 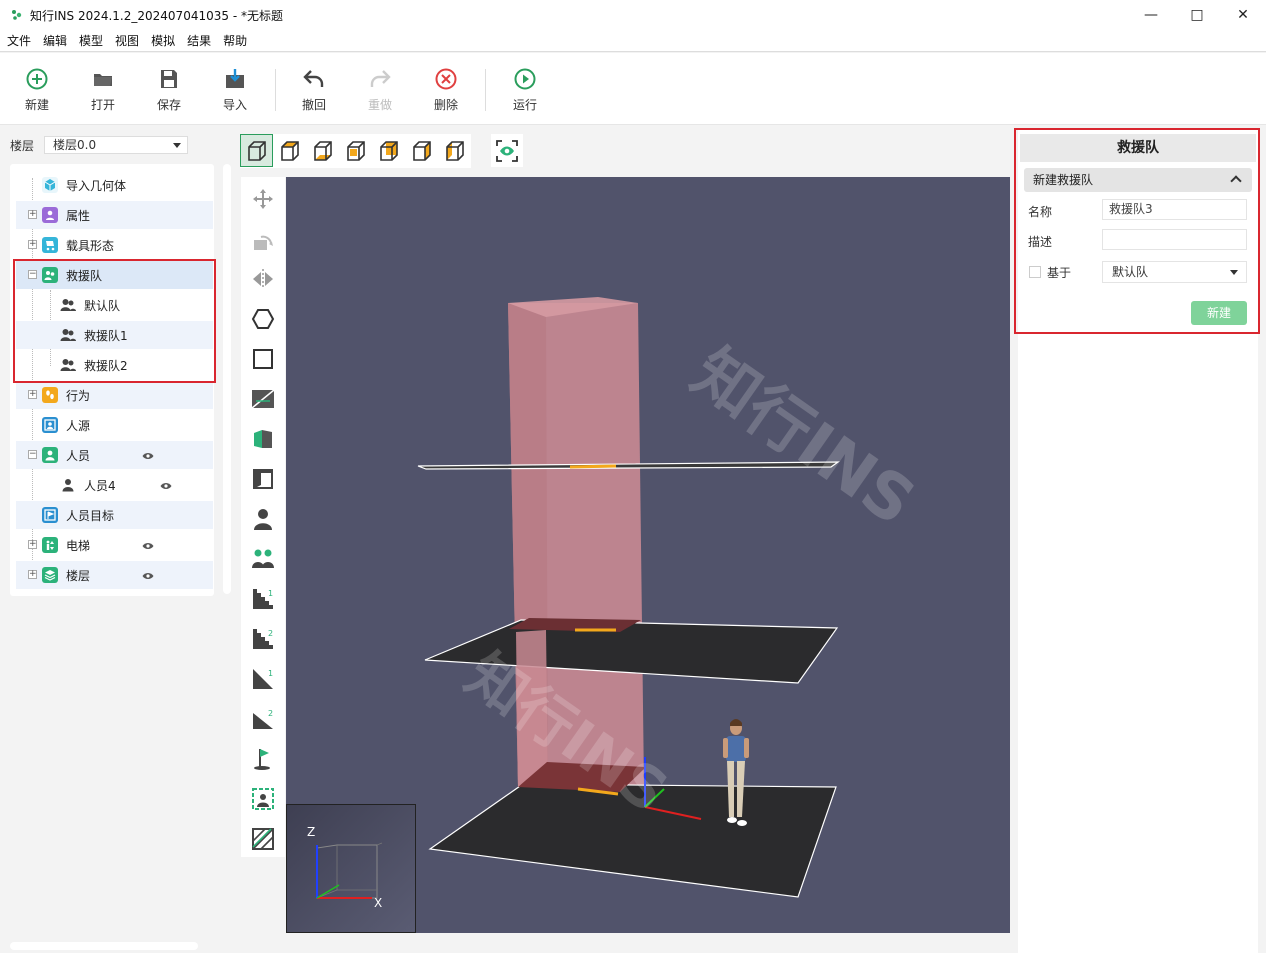 What do you see at coordinates (114, 515) in the screenshot?
I see `tree-item-people-target: 人员目标` at bounding box center [114, 515].